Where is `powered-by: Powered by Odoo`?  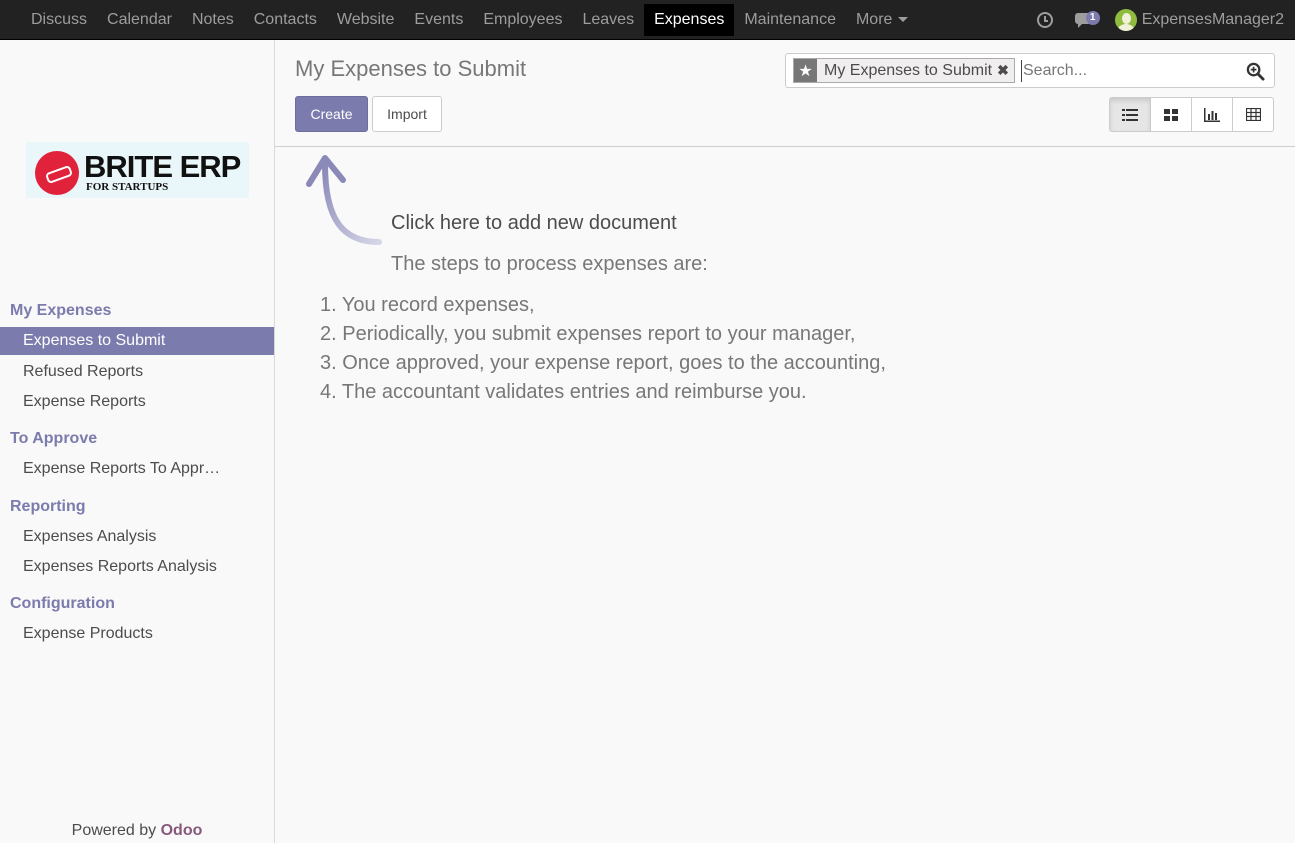 powered-by: Powered by Odoo is located at coordinates (137, 831).